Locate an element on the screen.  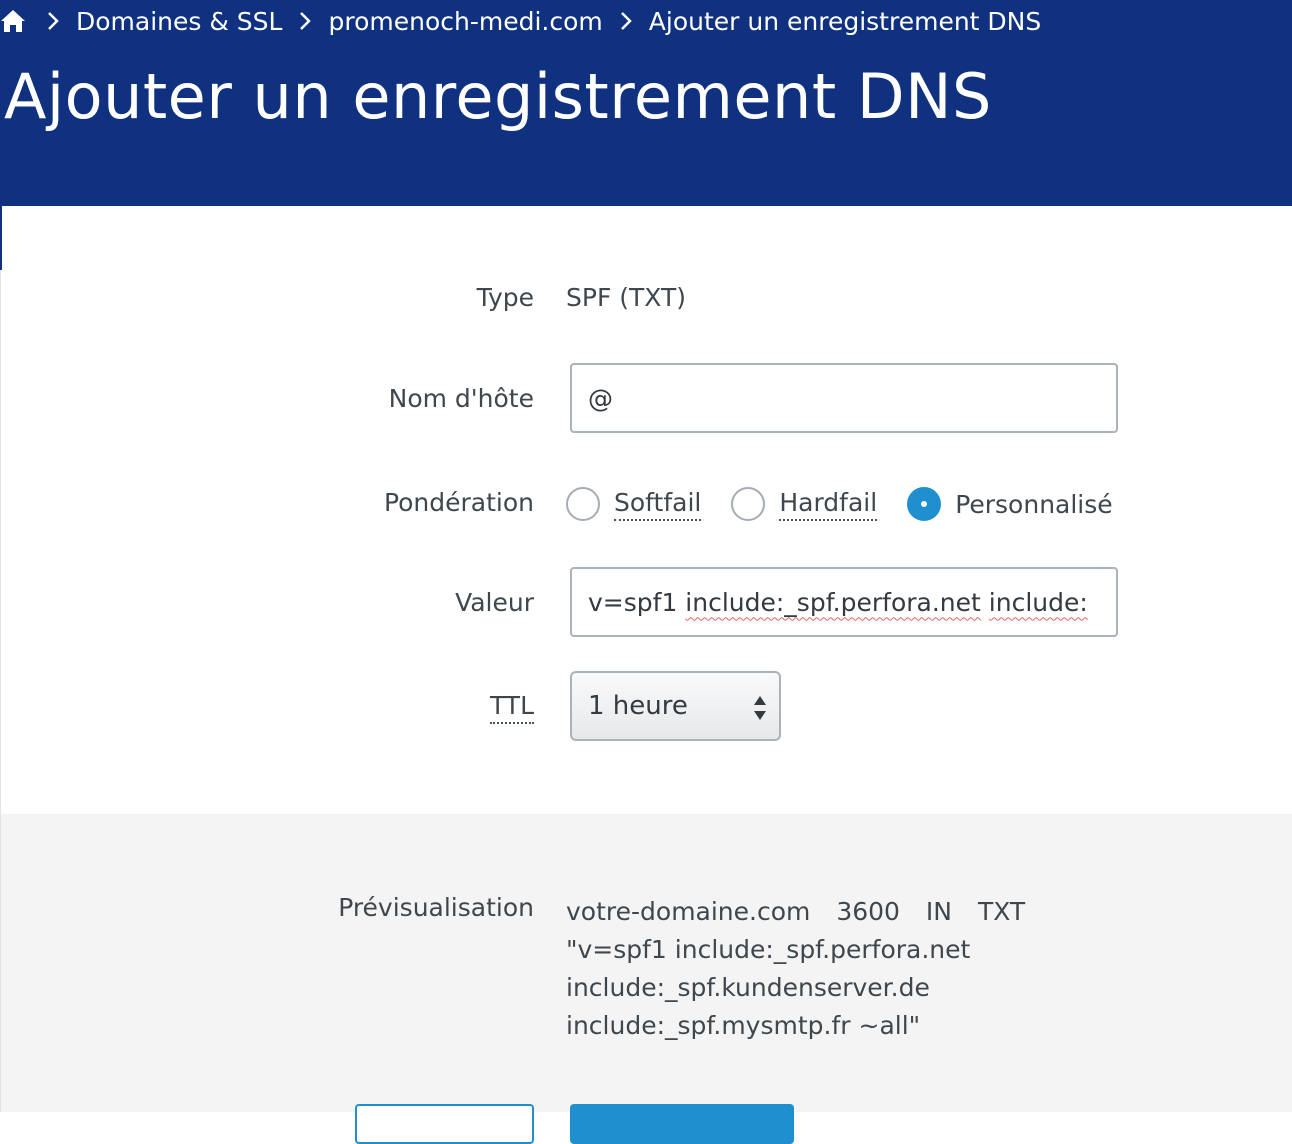
radio-softfail: Softfail is located at coordinates (634, 504).